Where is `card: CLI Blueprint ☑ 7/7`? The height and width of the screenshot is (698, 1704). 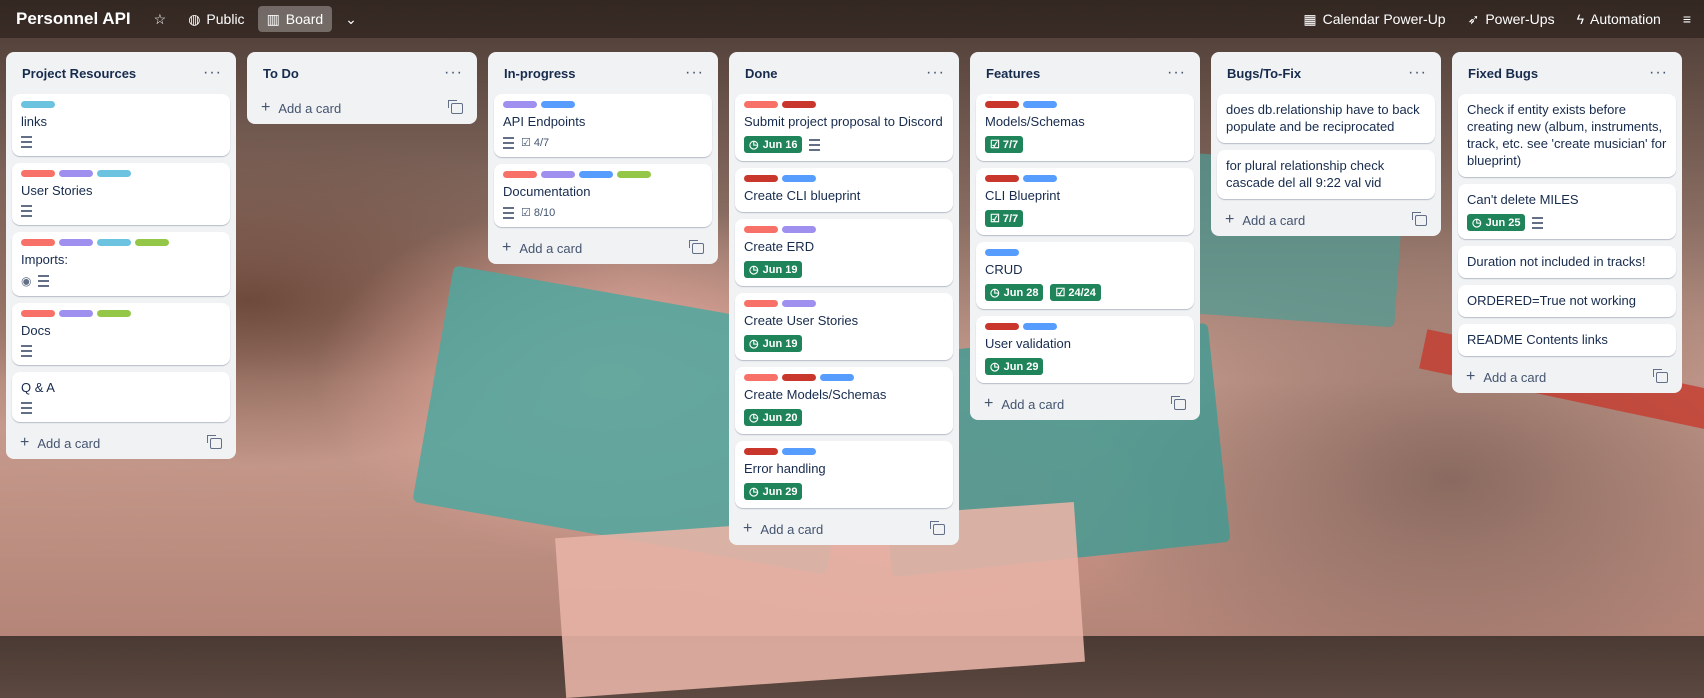
card: CLI Blueprint ☑ 7/7 is located at coordinates (1085, 201).